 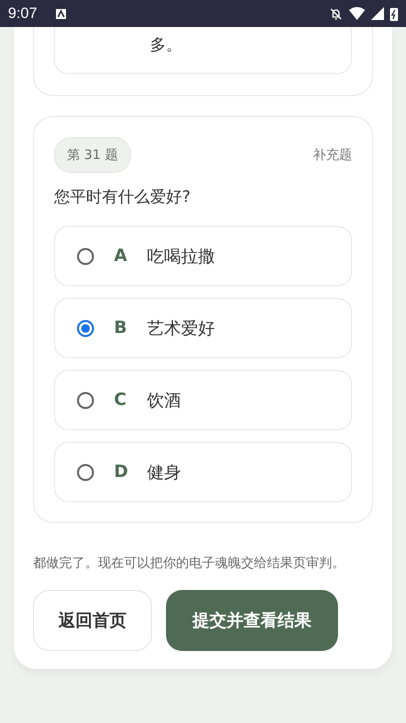 I want to click on question-text: 您平时有什么爱好?, so click(x=123, y=197).